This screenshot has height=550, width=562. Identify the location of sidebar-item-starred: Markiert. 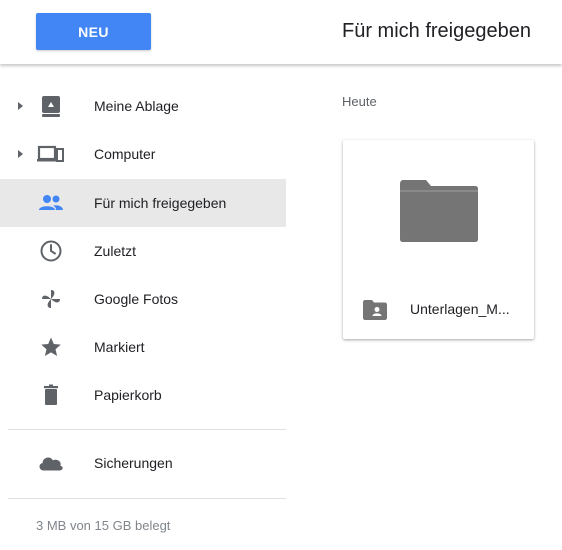
(143, 347).